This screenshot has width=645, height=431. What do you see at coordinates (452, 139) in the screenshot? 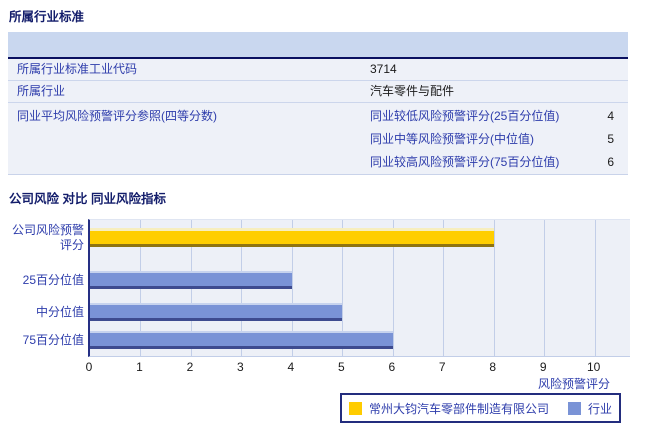
I see `peer-item-label: 同业中等风险预警评分(中位值)` at bounding box center [452, 139].